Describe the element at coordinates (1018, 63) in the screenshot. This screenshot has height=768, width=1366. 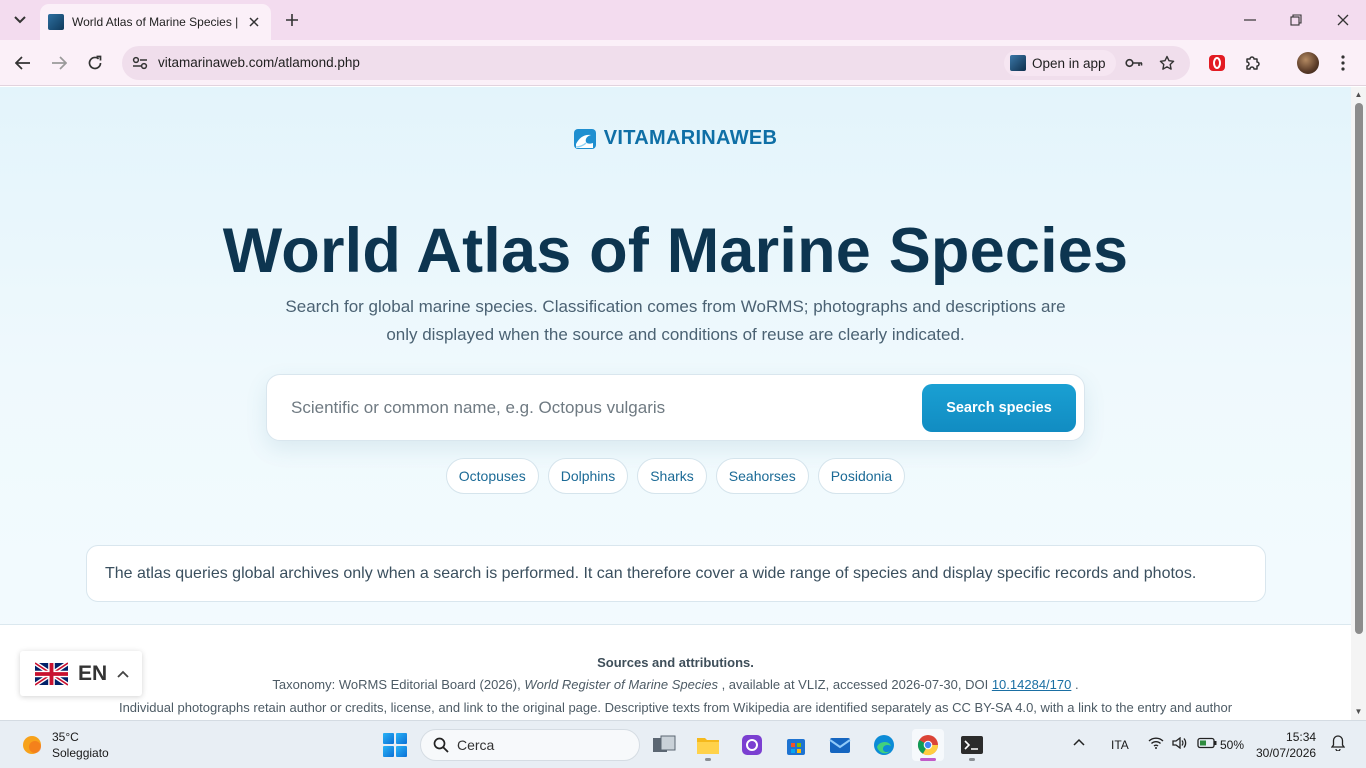
I see `app-icon` at that location.